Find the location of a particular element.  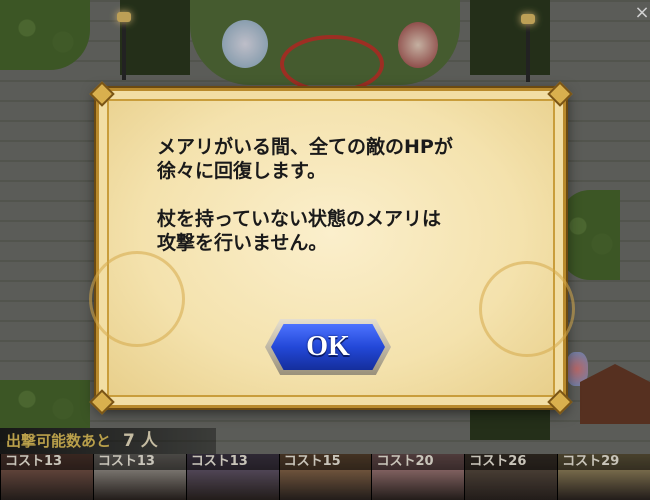

ok-button-label: OK is located at coordinates (328, 346).